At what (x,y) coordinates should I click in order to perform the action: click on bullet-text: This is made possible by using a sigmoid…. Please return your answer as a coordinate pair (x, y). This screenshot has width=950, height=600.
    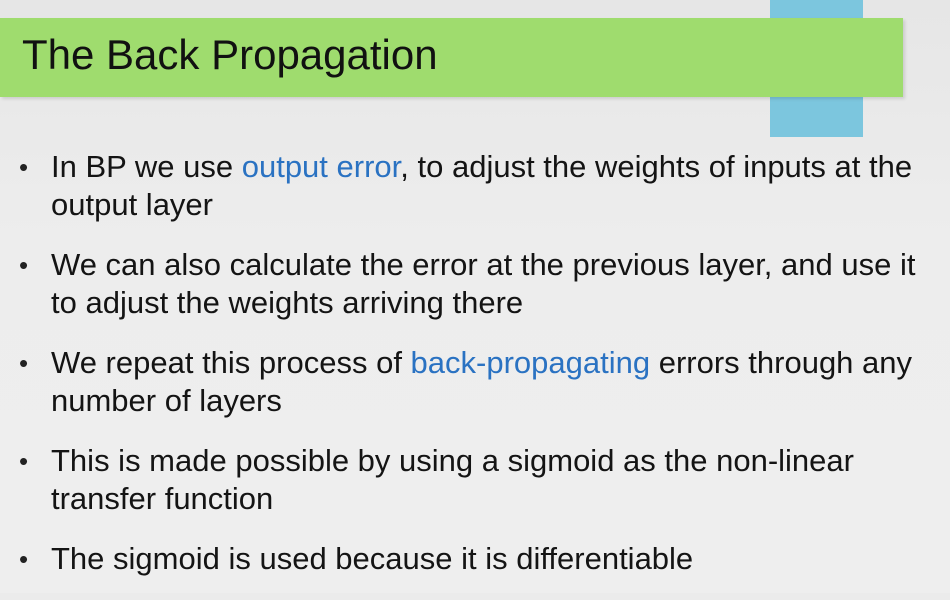
    Looking at the image, I should click on (452, 479).